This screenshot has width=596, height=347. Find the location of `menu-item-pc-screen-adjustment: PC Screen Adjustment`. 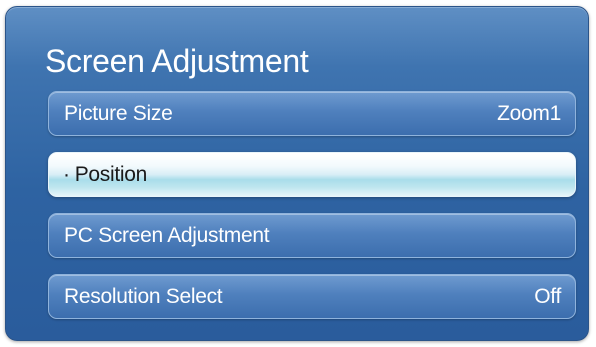

menu-item-pc-screen-adjustment: PC Screen Adjustment is located at coordinates (312, 235).